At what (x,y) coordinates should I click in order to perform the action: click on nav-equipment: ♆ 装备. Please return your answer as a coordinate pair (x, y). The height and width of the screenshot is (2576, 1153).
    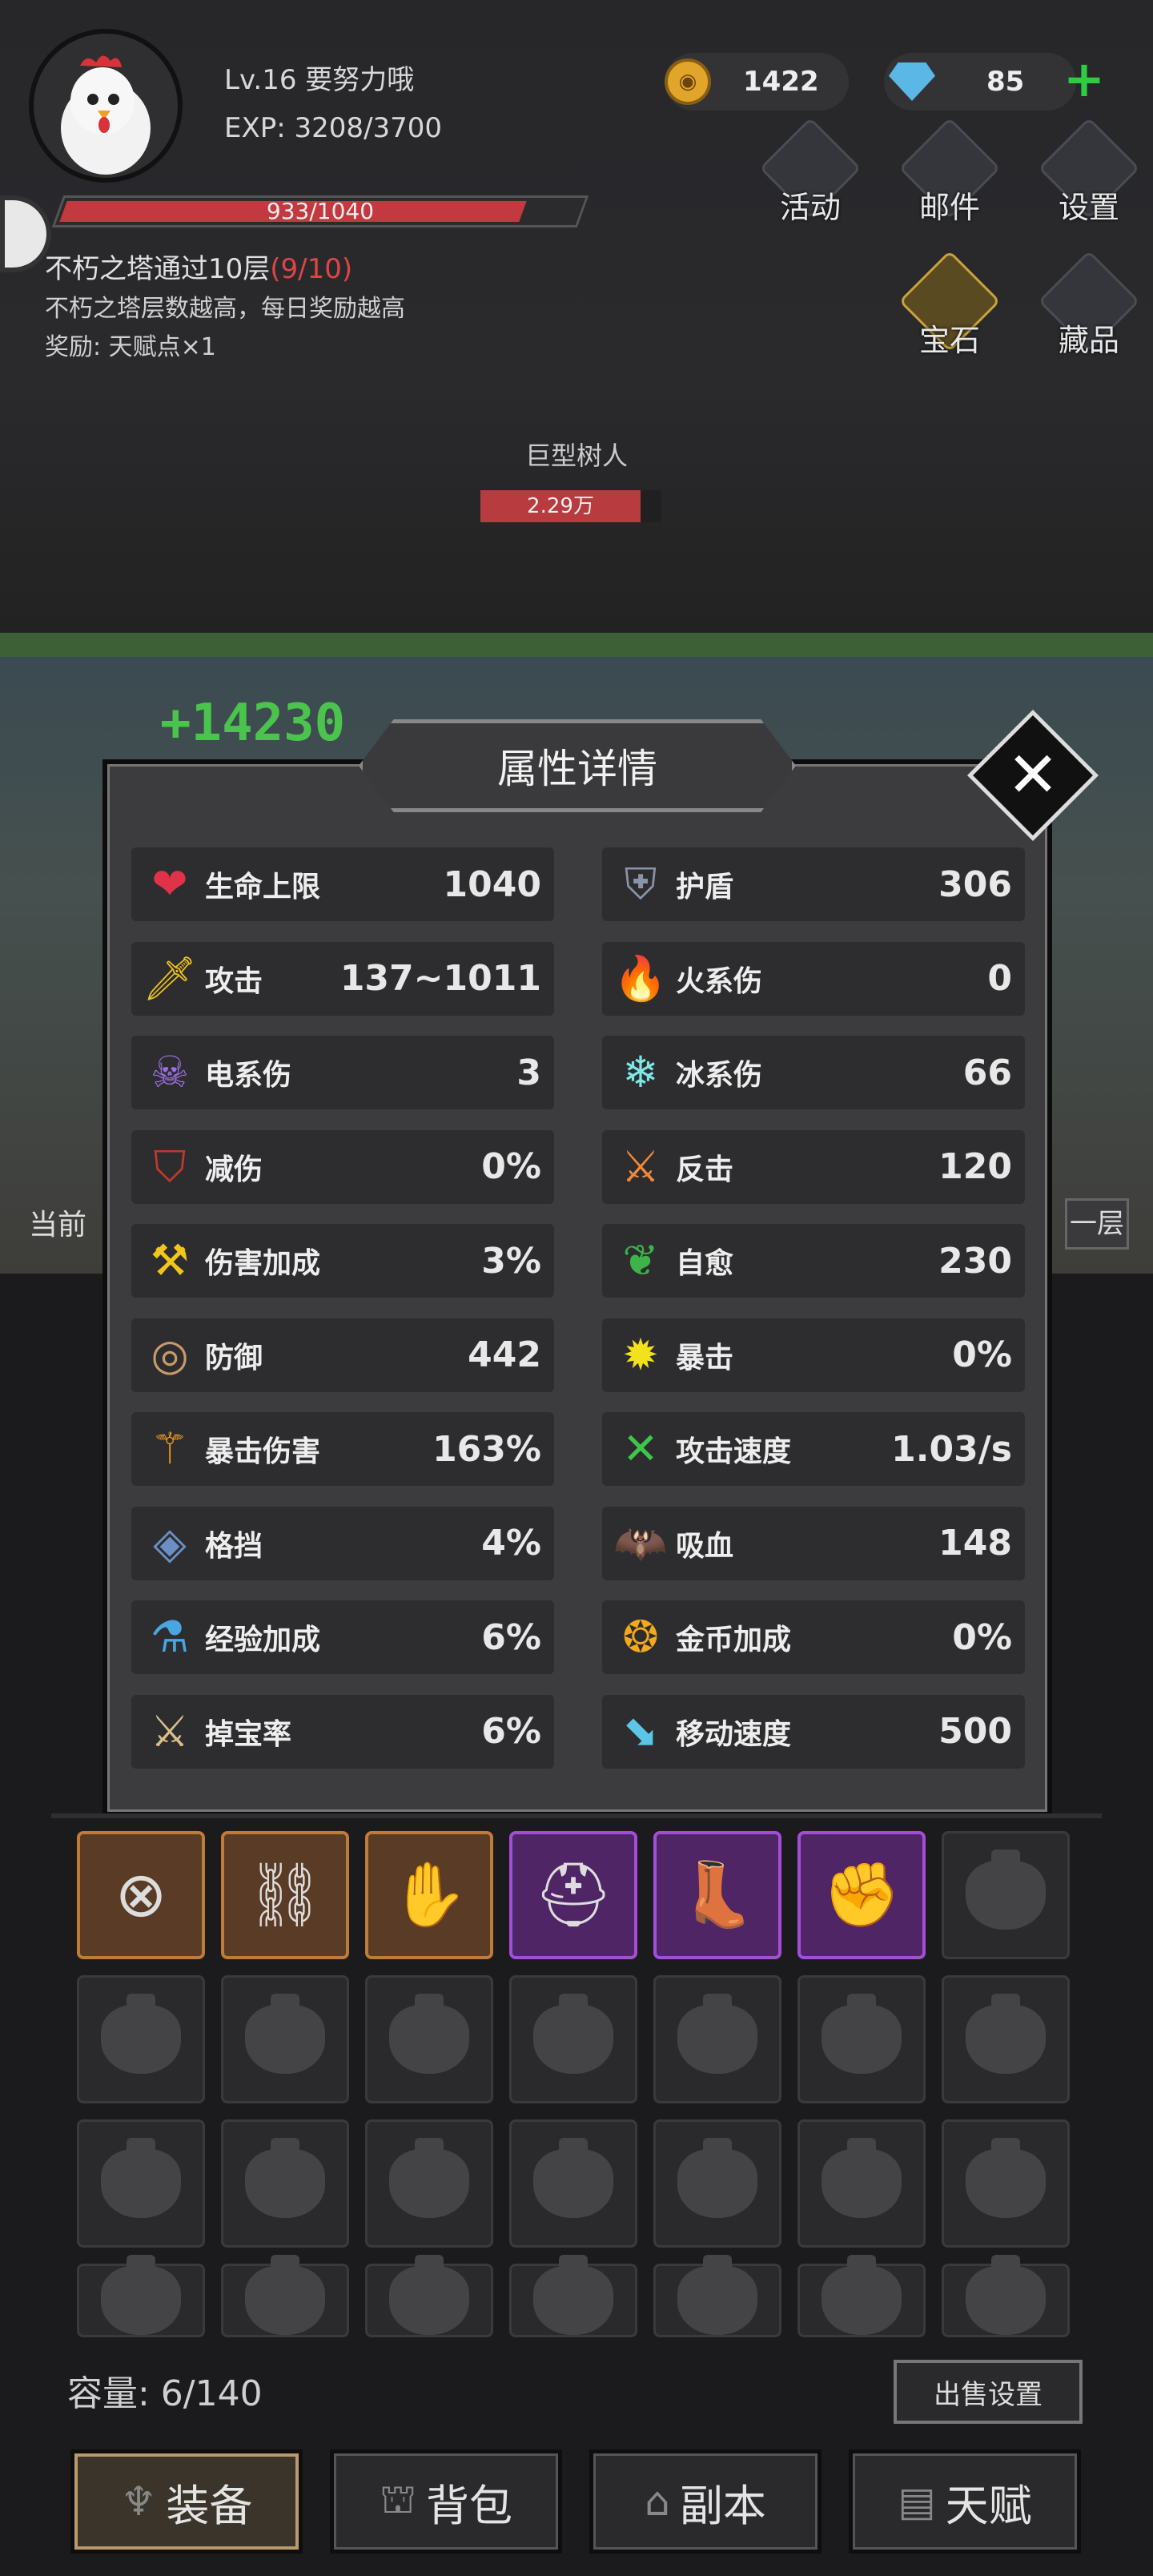
    Looking at the image, I should click on (187, 2501).